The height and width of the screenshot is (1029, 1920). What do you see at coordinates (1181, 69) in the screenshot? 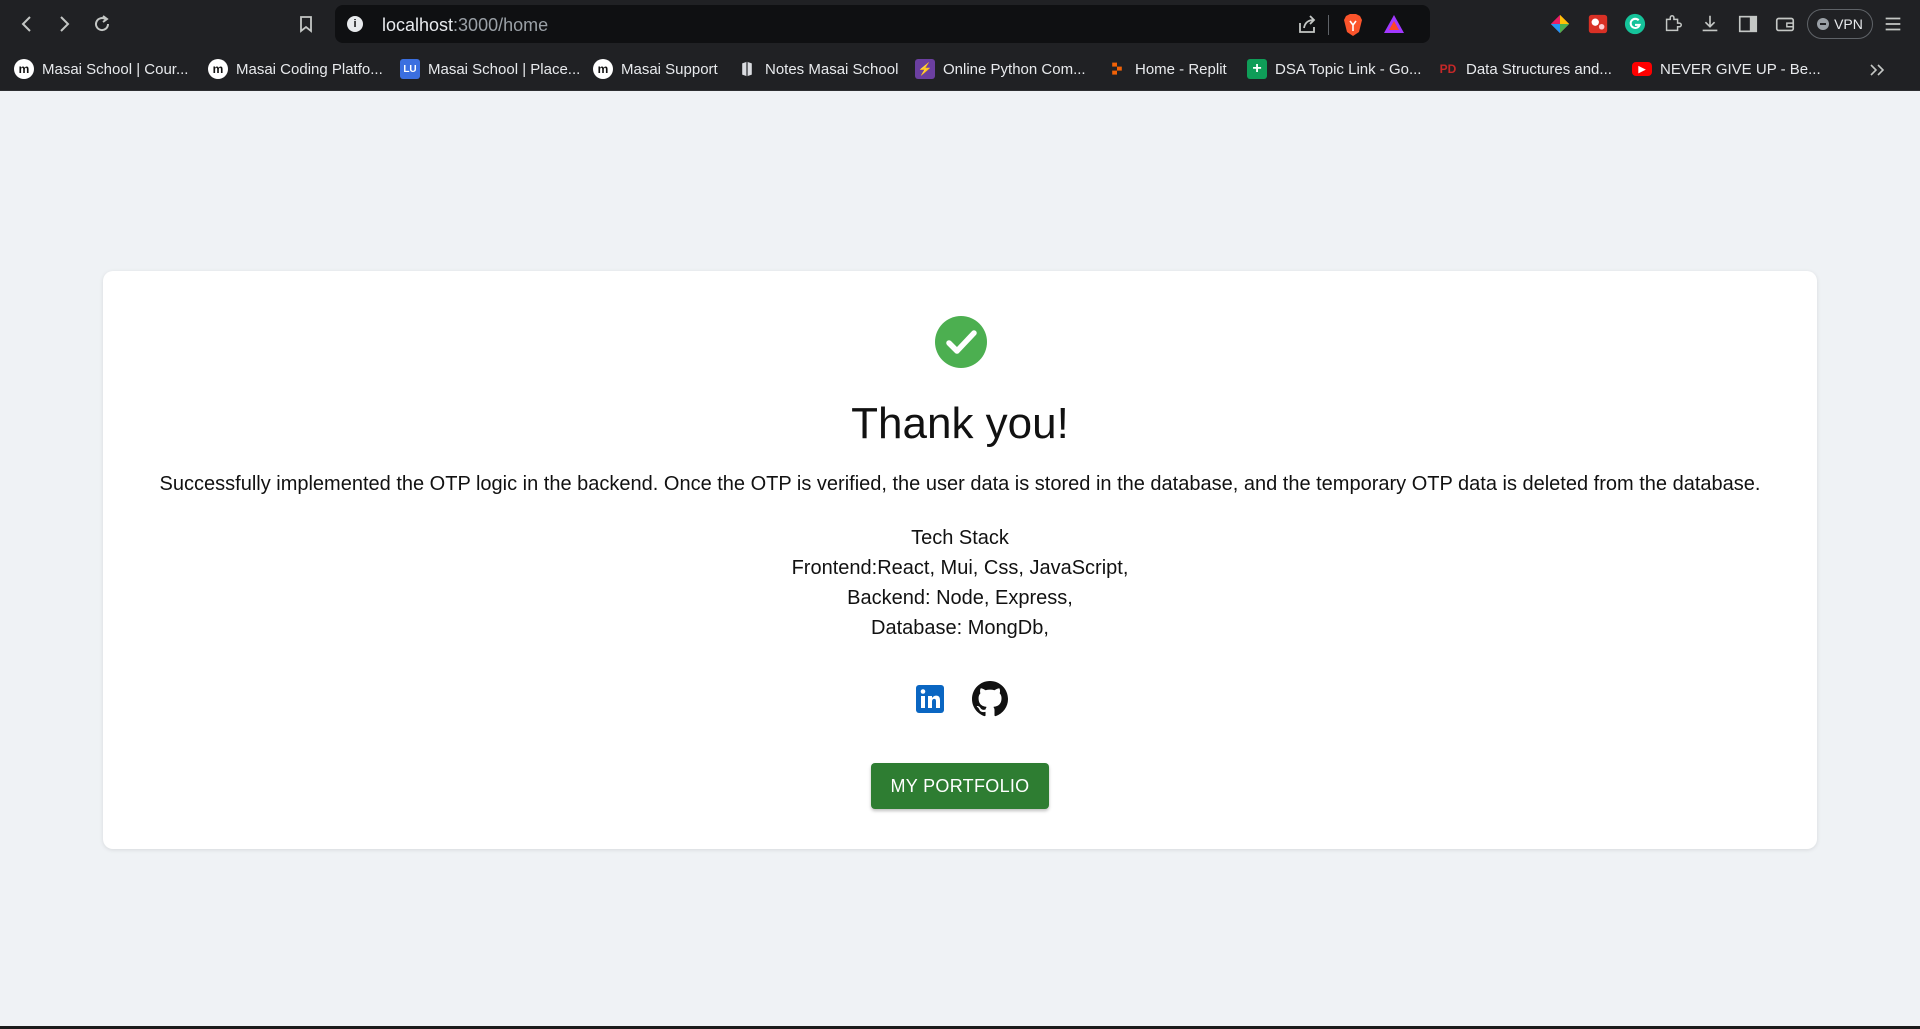
I see `bookmark-label: Home - Replit` at bounding box center [1181, 69].